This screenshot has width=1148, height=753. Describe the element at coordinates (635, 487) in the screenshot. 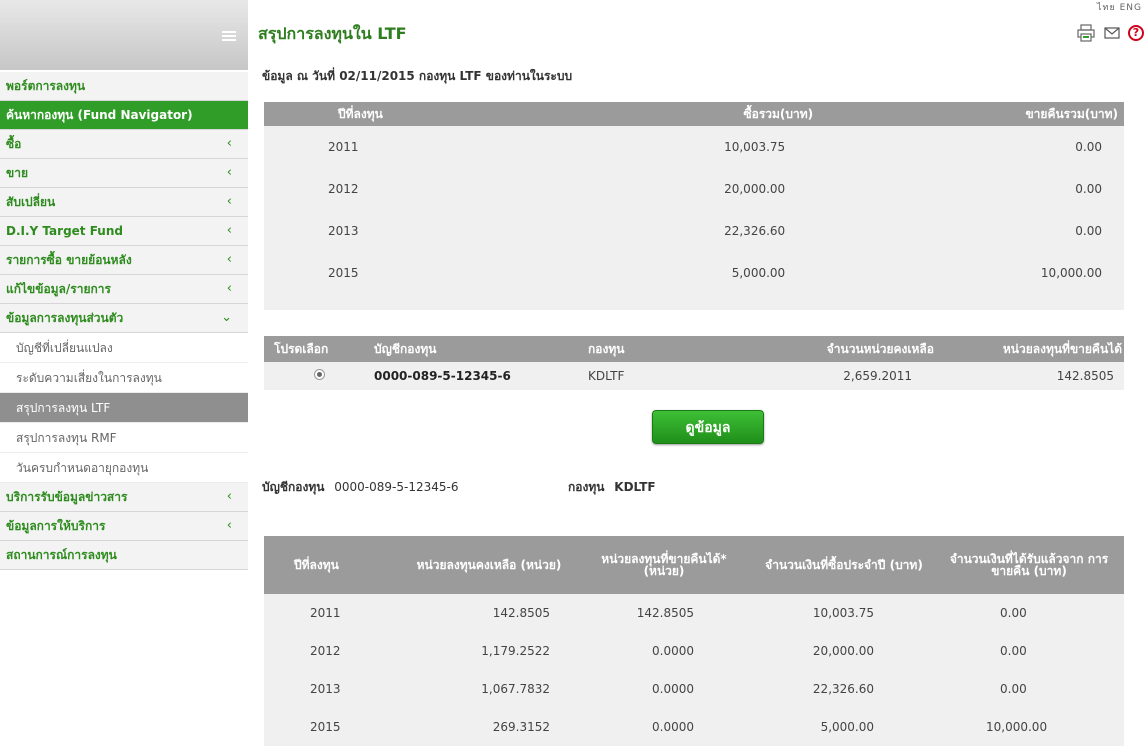

I see `fund-value: KDLTF` at that location.